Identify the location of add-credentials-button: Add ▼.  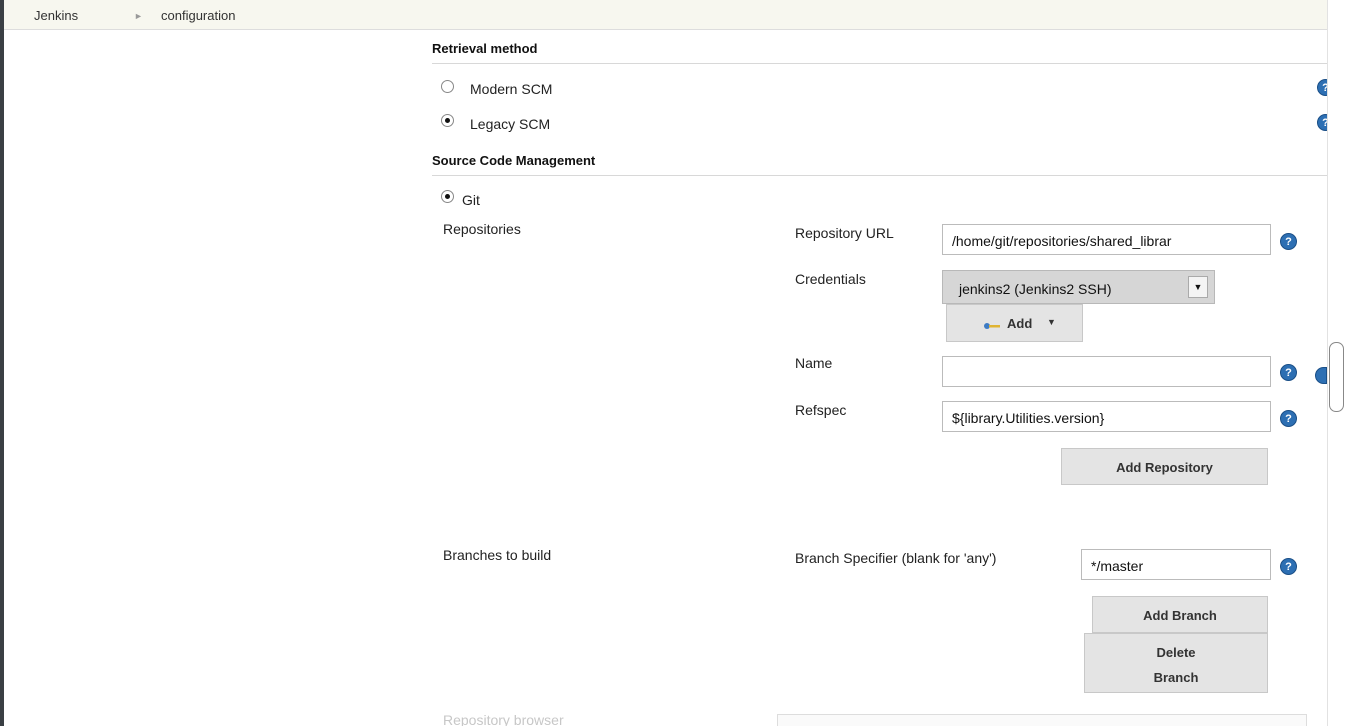
(1014, 323).